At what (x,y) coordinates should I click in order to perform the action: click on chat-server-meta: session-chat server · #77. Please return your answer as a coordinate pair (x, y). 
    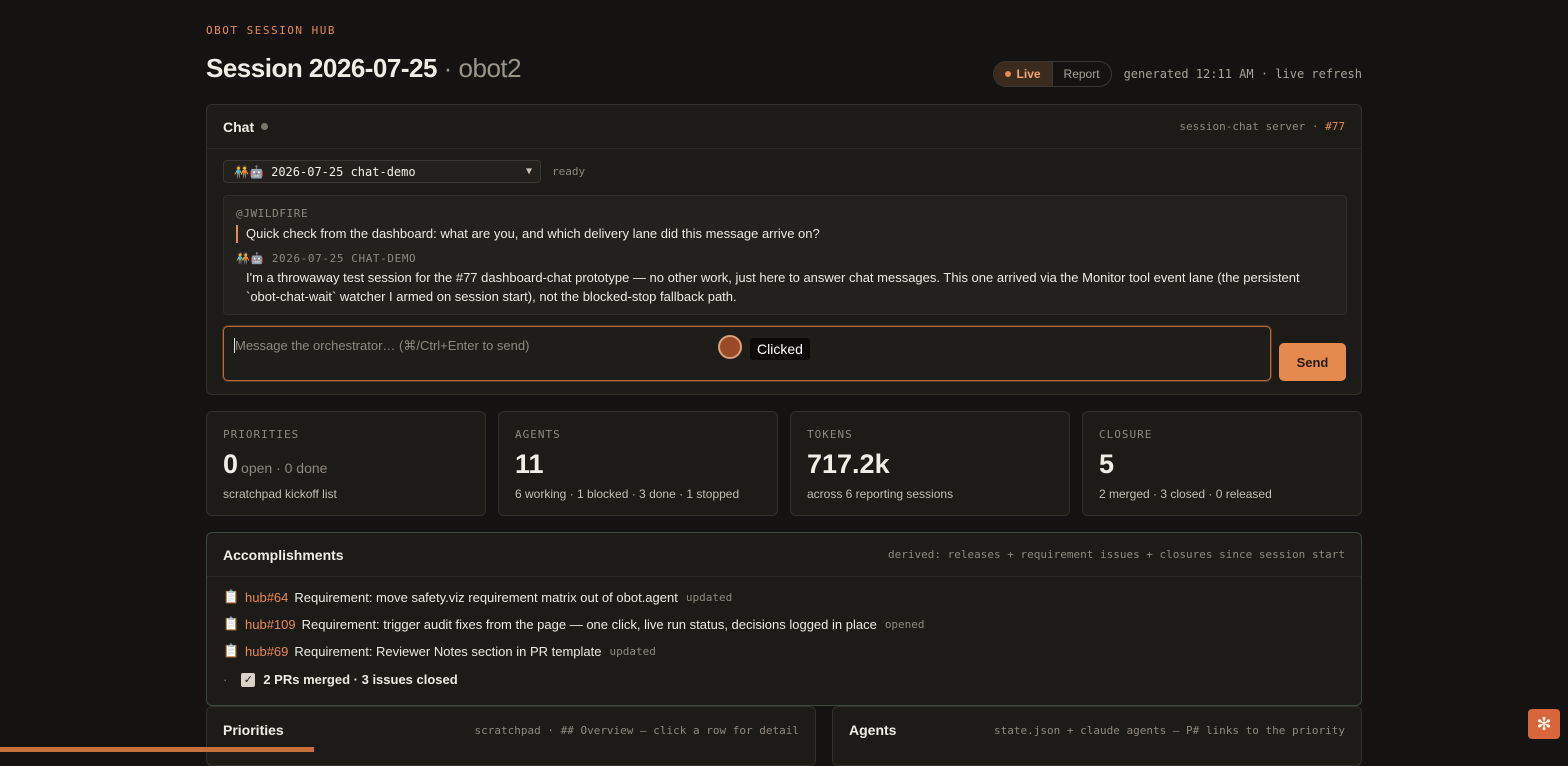
    Looking at the image, I should click on (1262, 126).